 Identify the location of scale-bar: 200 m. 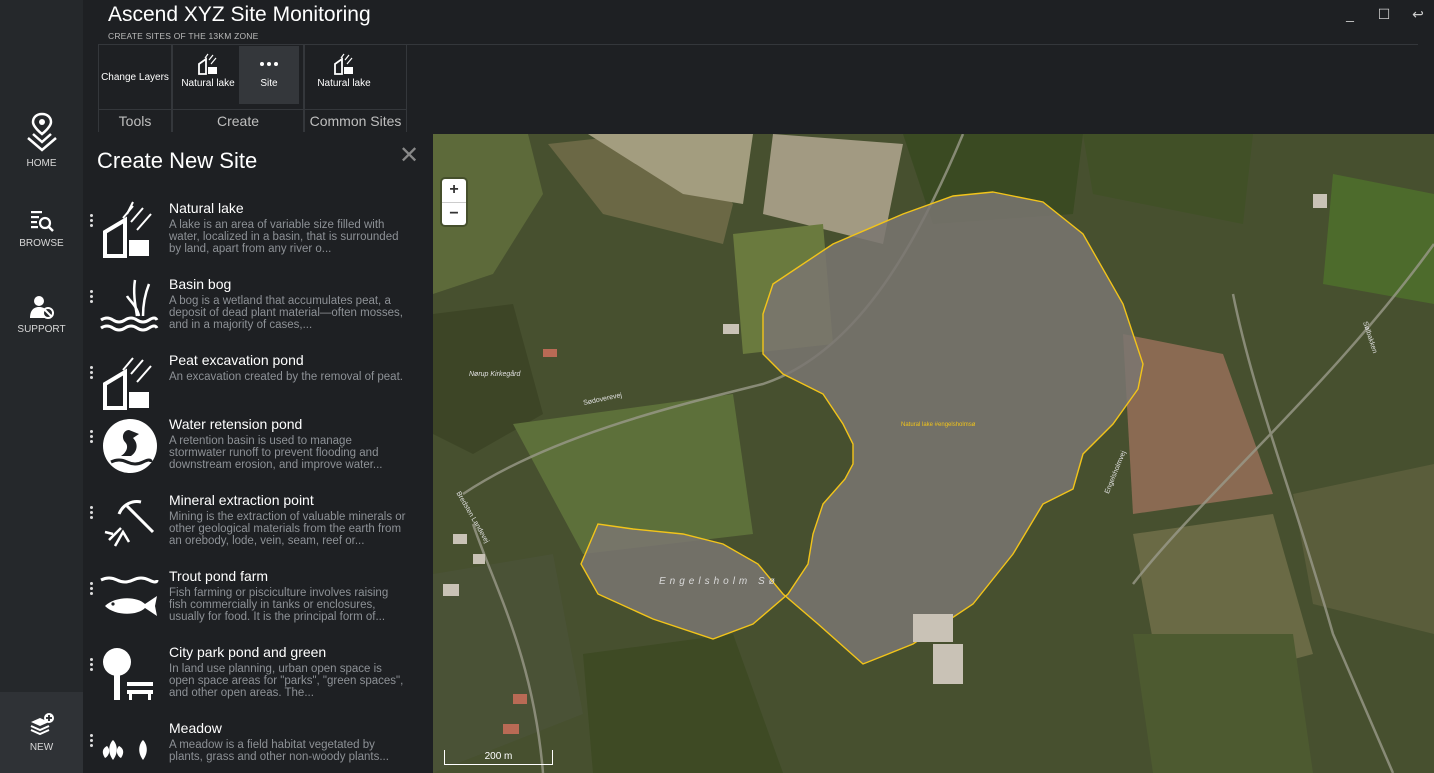
(498, 757).